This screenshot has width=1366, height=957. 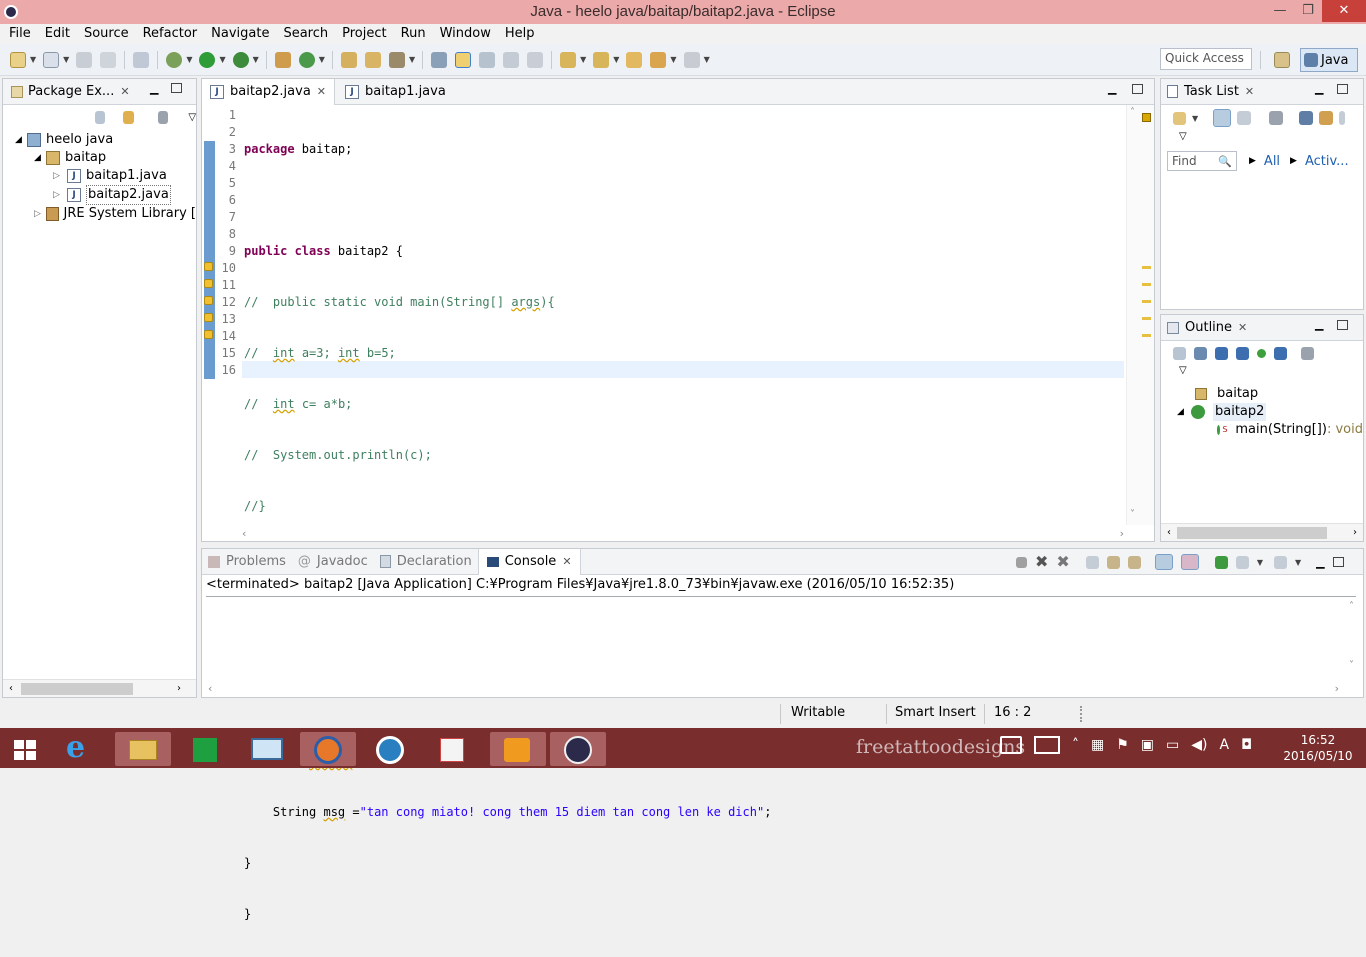 What do you see at coordinates (1342, 118) in the screenshot?
I see `more-icon` at bounding box center [1342, 118].